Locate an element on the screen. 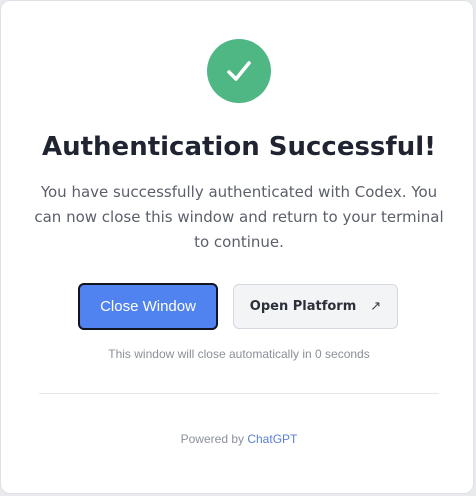  success-badge is located at coordinates (239, 71).